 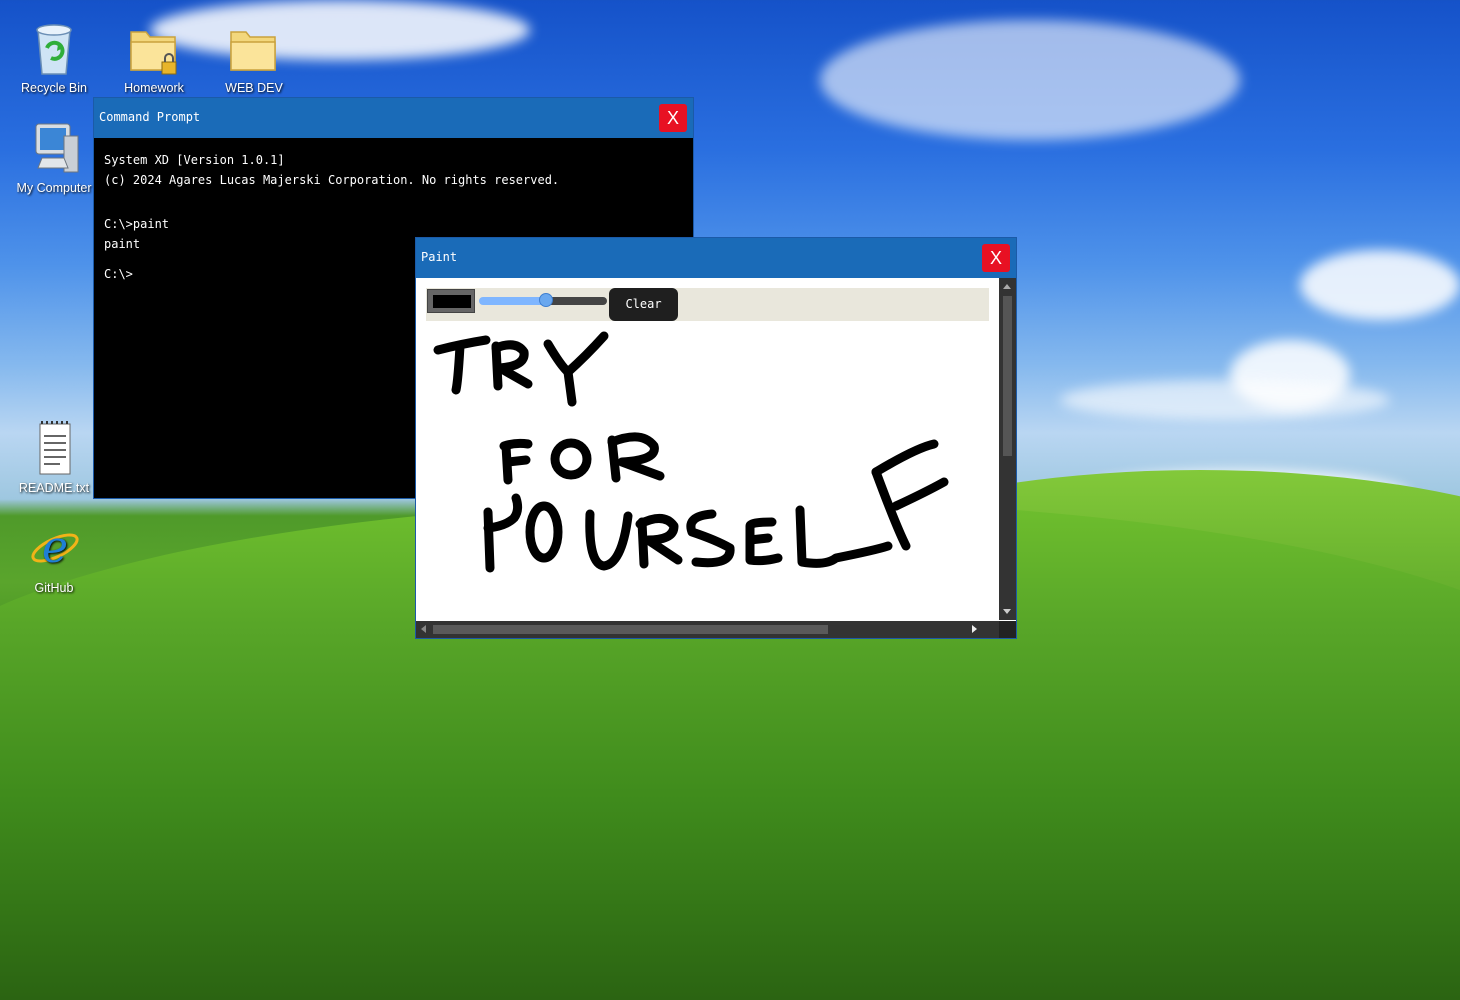 What do you see at coordinates (643, 304) in the screenshot?
I see `clear-button: Clear` at bounding box center [643, 304].